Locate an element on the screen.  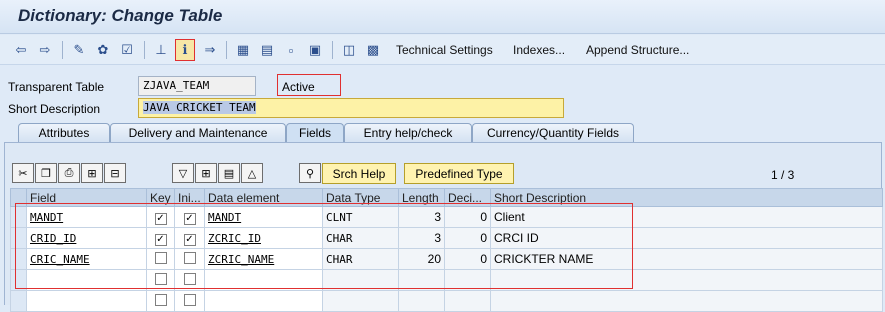
table-grid-icon: ▩ is located at coordinates (373, 50).